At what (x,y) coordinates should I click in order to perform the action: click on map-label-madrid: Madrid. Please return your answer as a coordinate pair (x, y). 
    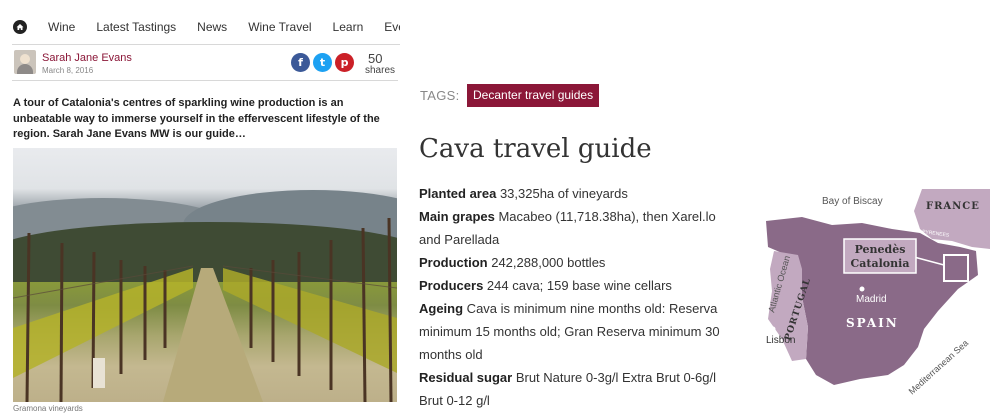
    Looking at the image, I should click on (871, 299).